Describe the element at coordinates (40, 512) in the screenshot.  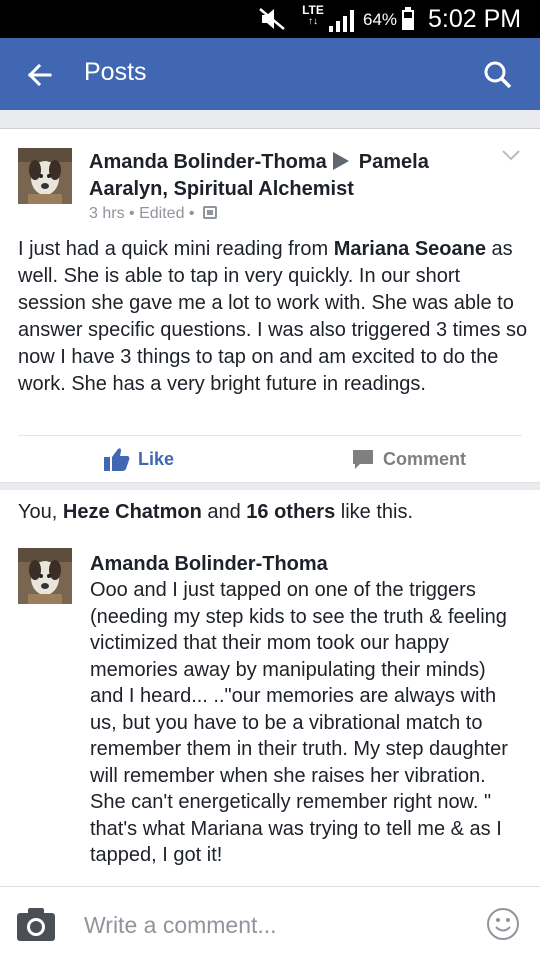
I see `likes-prefix: You,` at that location.